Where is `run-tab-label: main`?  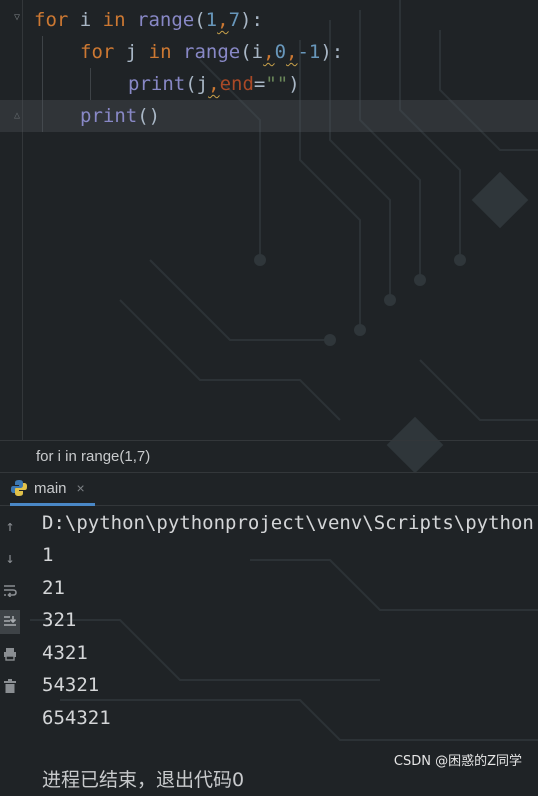 run-tab-label: main is located at coordinates (50, 488).